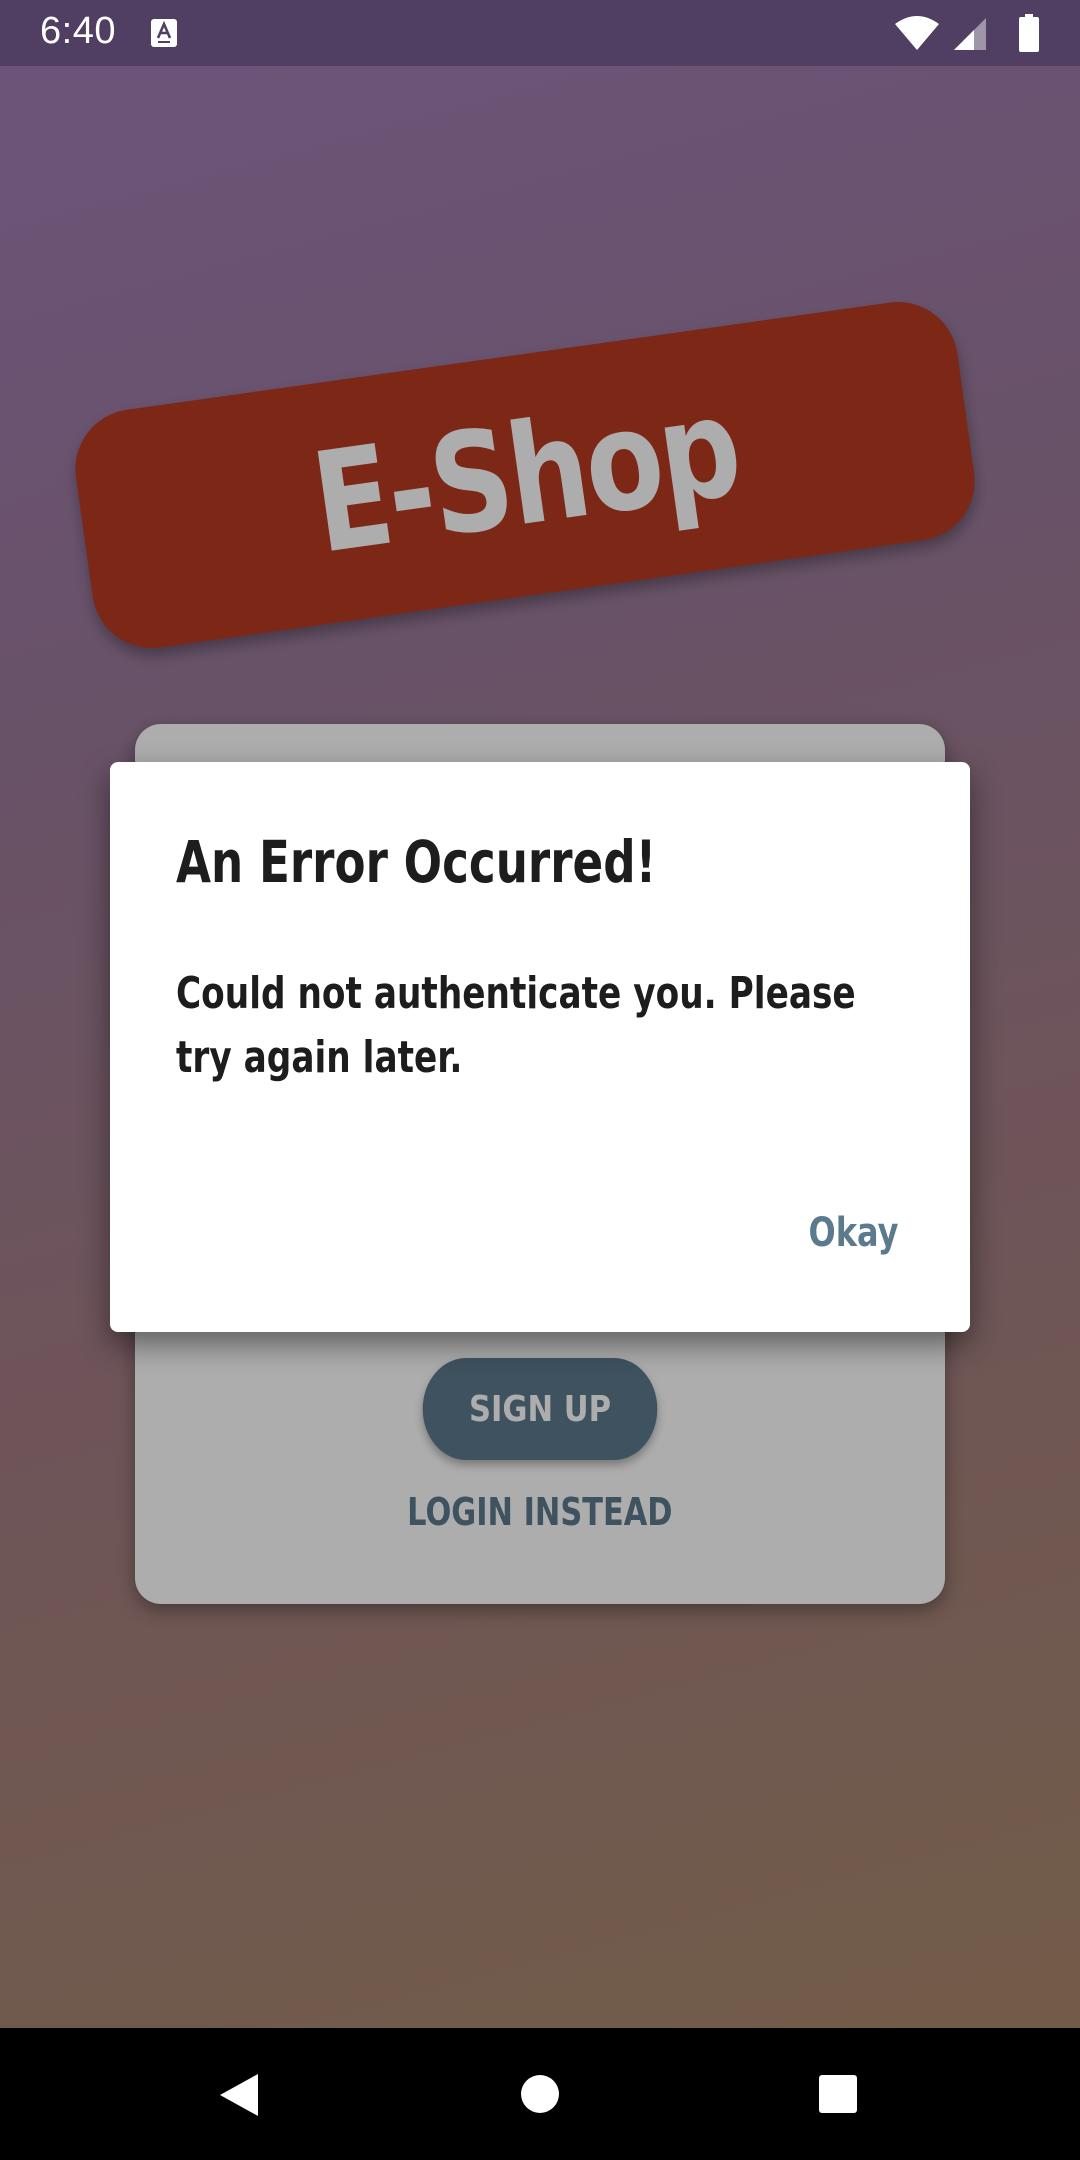 The image size is (1080, 2160). Describe the element at coordinates (416, 862) in the screenshot. I see `dialog-title: An Error Occurred!` at that location.